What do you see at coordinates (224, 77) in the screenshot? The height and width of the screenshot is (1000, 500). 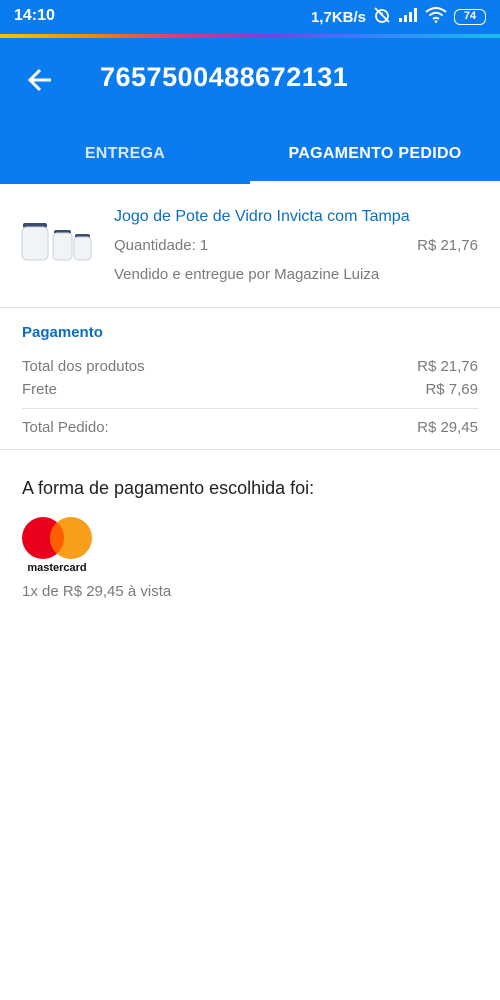 I see `page-title: 7657500488672131` at bounding box center [224, 77].